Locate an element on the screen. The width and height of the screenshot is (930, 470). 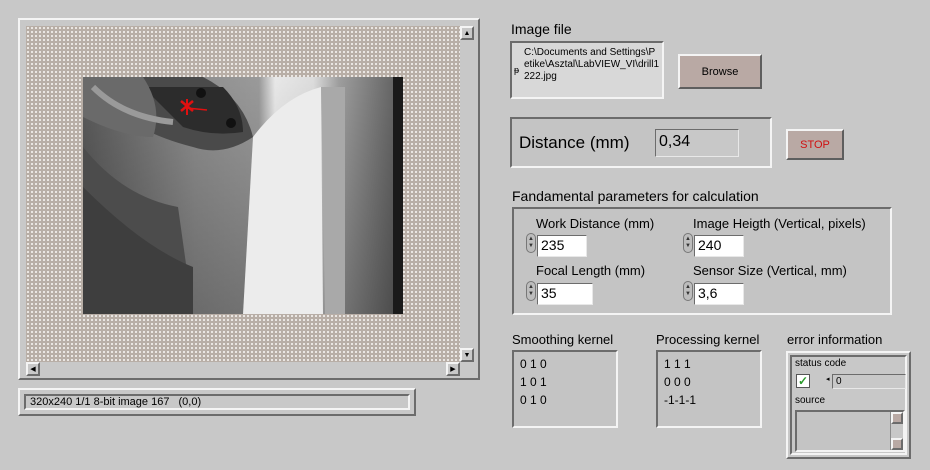
arrow-right-icon: ▶ is located at coordinates (453, 369).